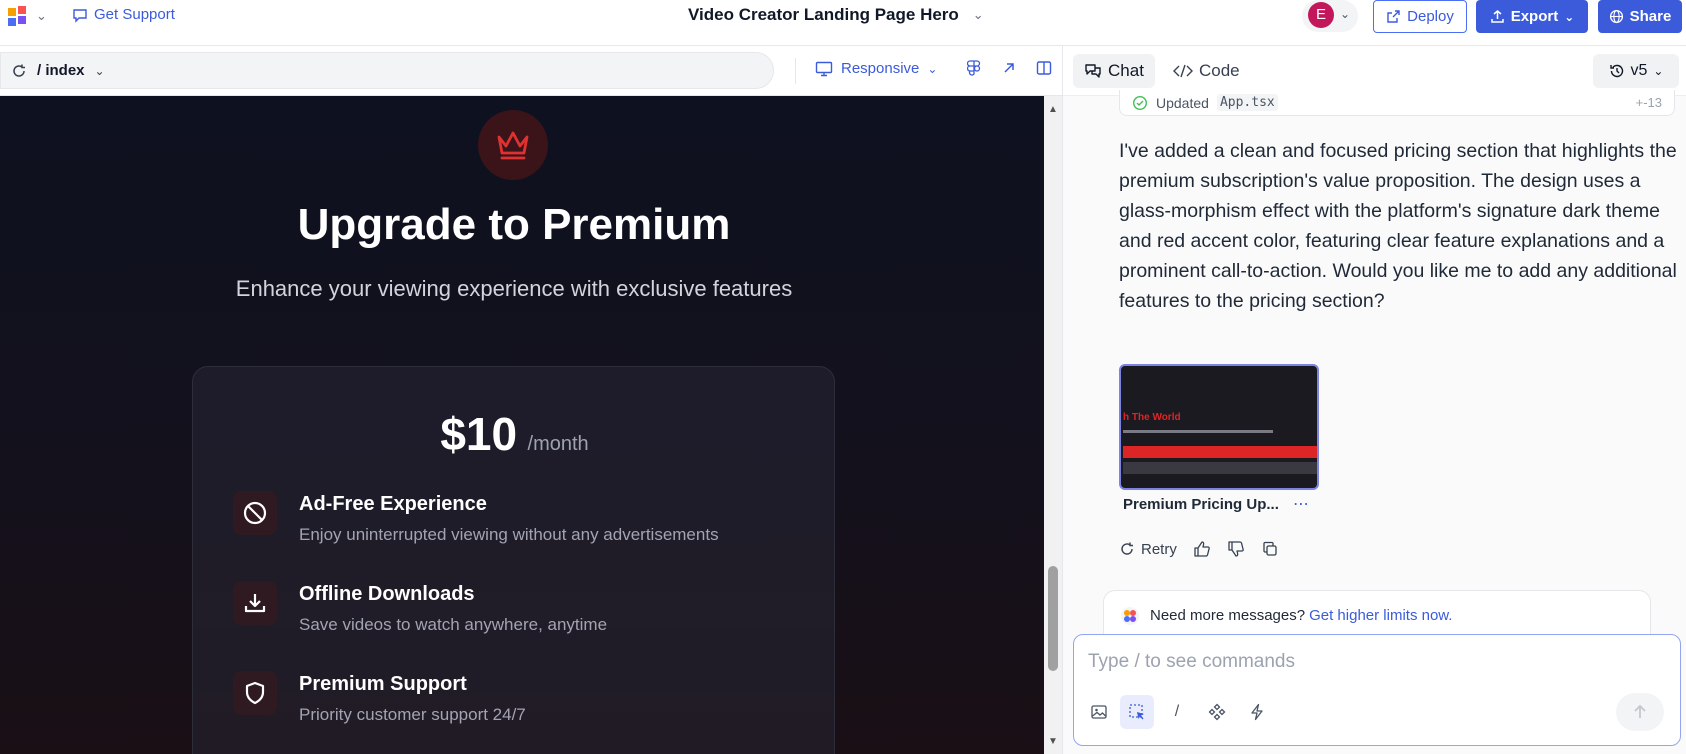  Describe the element at coordinates (1148, 549) in the screenshot. I see `retry-button: Retry` at that location.